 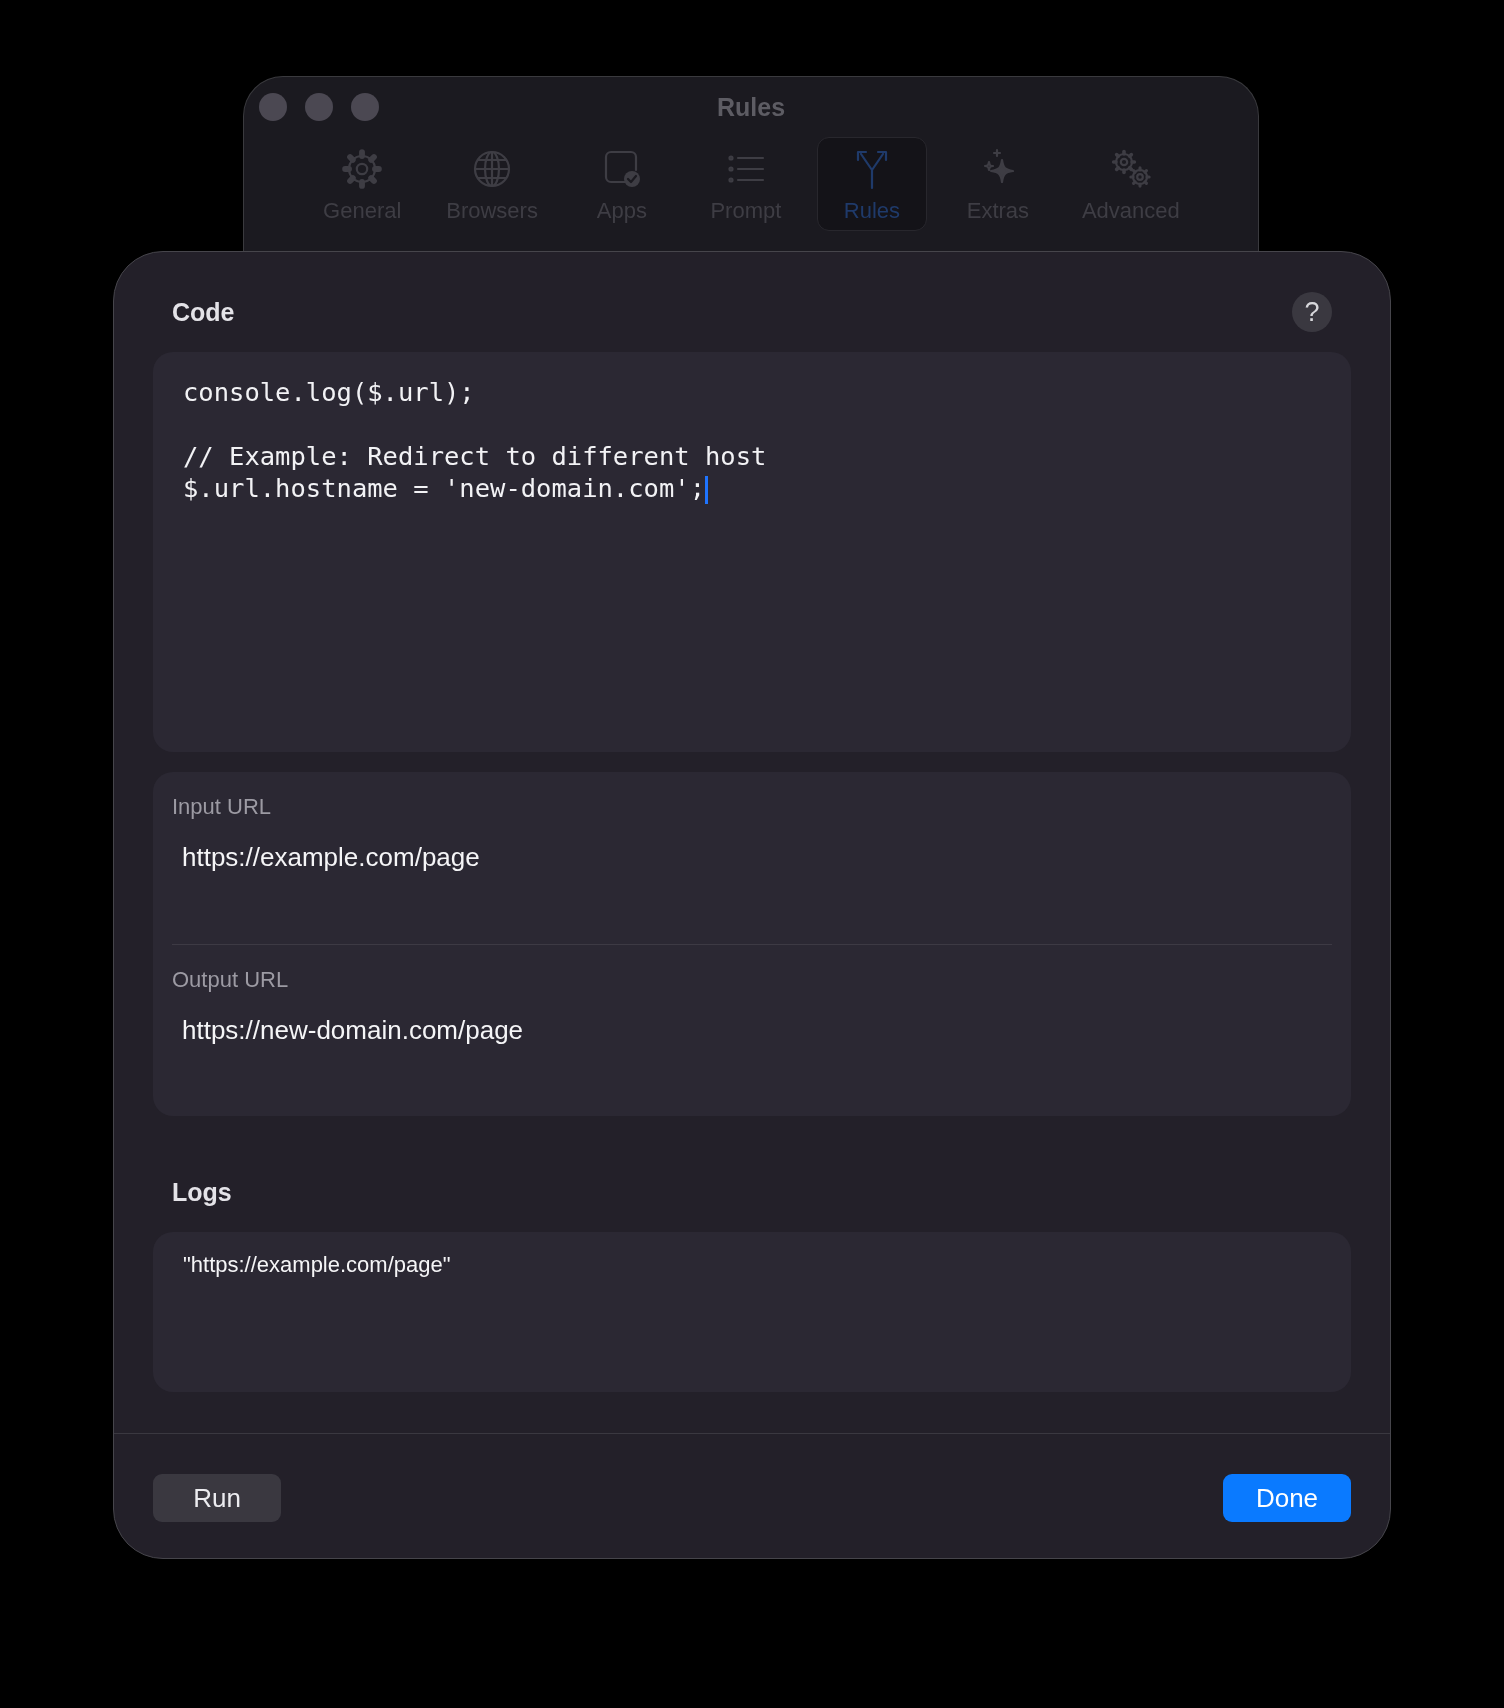 What do you see at coordinates (1312, 312) in the screenshot?
I see `help-button: ?` at bounding box center [1312, 312].